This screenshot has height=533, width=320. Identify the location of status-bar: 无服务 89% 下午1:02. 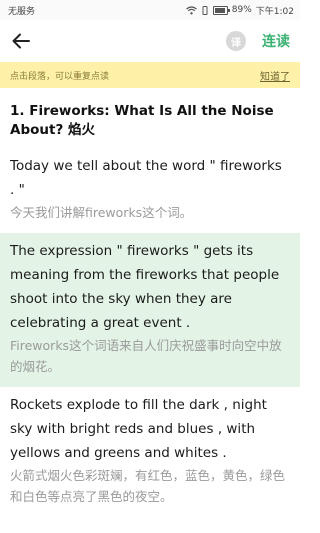
(150, 10).